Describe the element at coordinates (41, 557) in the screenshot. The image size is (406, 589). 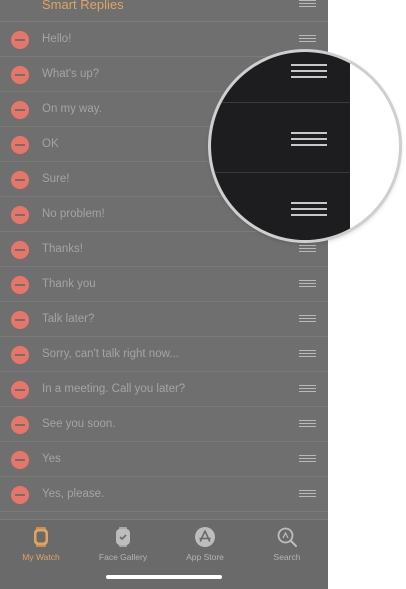
I see `tab-label: My Watch` at that location.